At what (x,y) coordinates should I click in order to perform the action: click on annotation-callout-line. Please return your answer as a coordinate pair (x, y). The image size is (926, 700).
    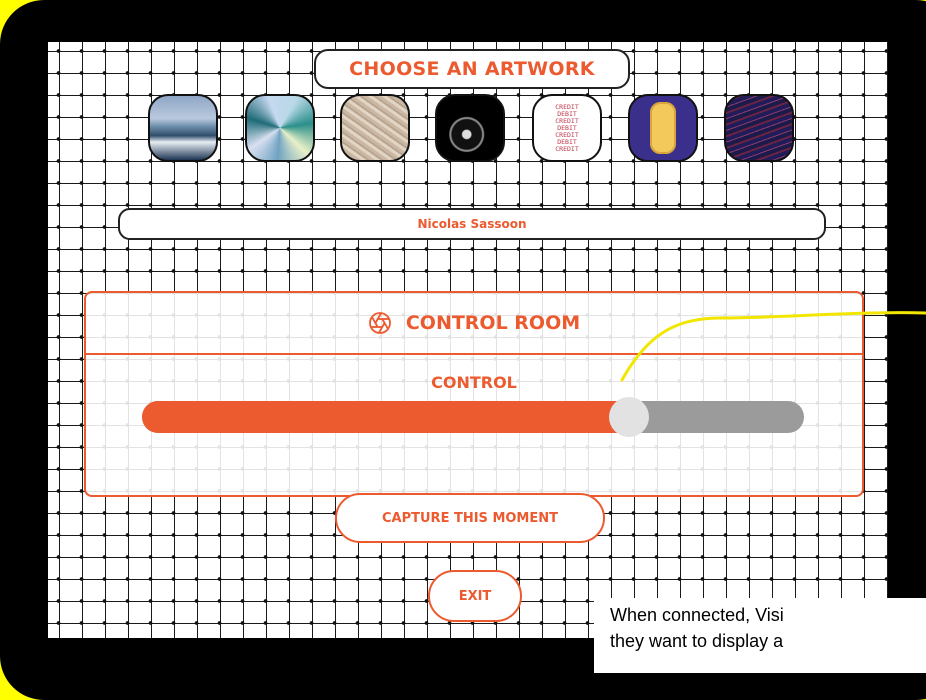
    Looking at the image, I should click on (773, 346).